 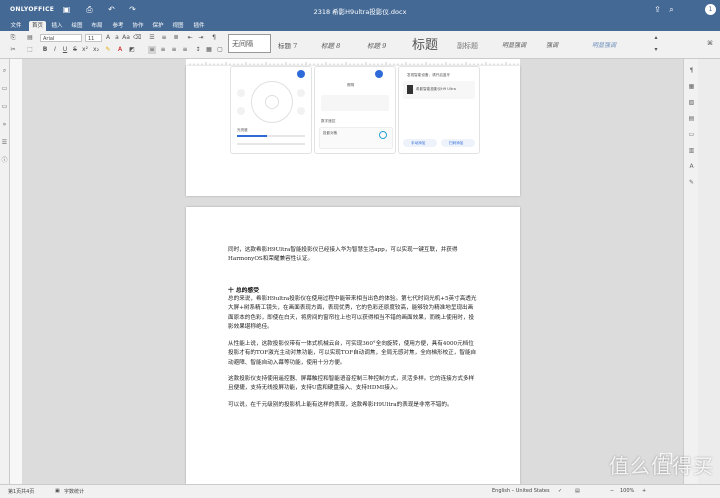 I want to click on increase-indent-icon: ⇥, so click(x=201, y=38).